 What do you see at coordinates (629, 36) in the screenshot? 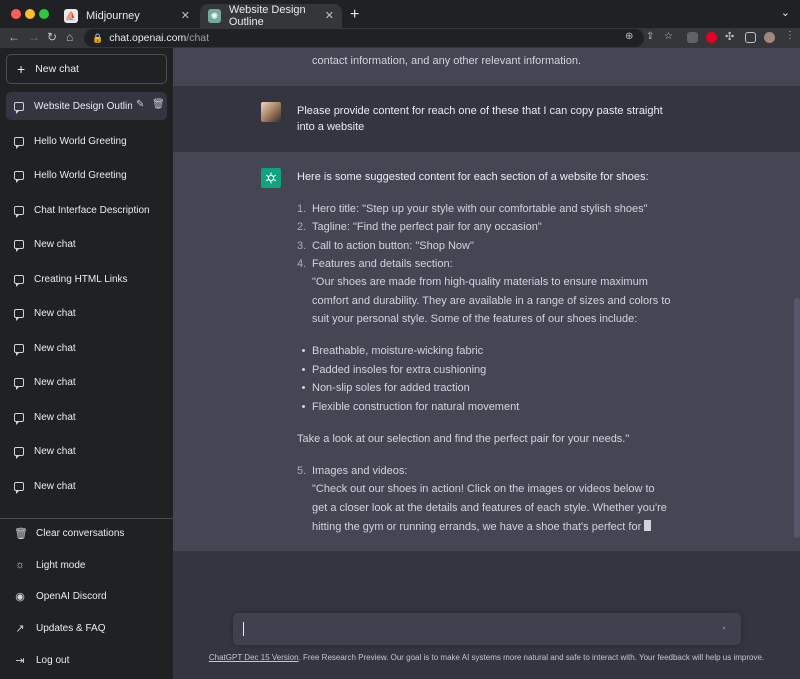
I see `zoom-icon: ⊕` at bounding box center [629, 36].